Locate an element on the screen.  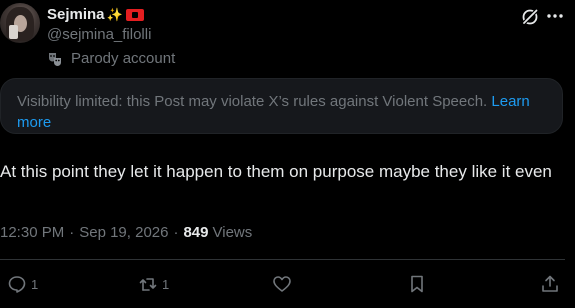
reply-count: 1 is located at coordinates (35, 284).